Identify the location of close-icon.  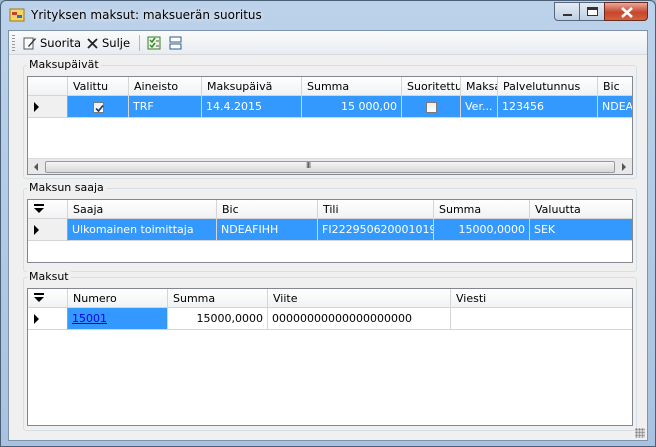
(627, 12).